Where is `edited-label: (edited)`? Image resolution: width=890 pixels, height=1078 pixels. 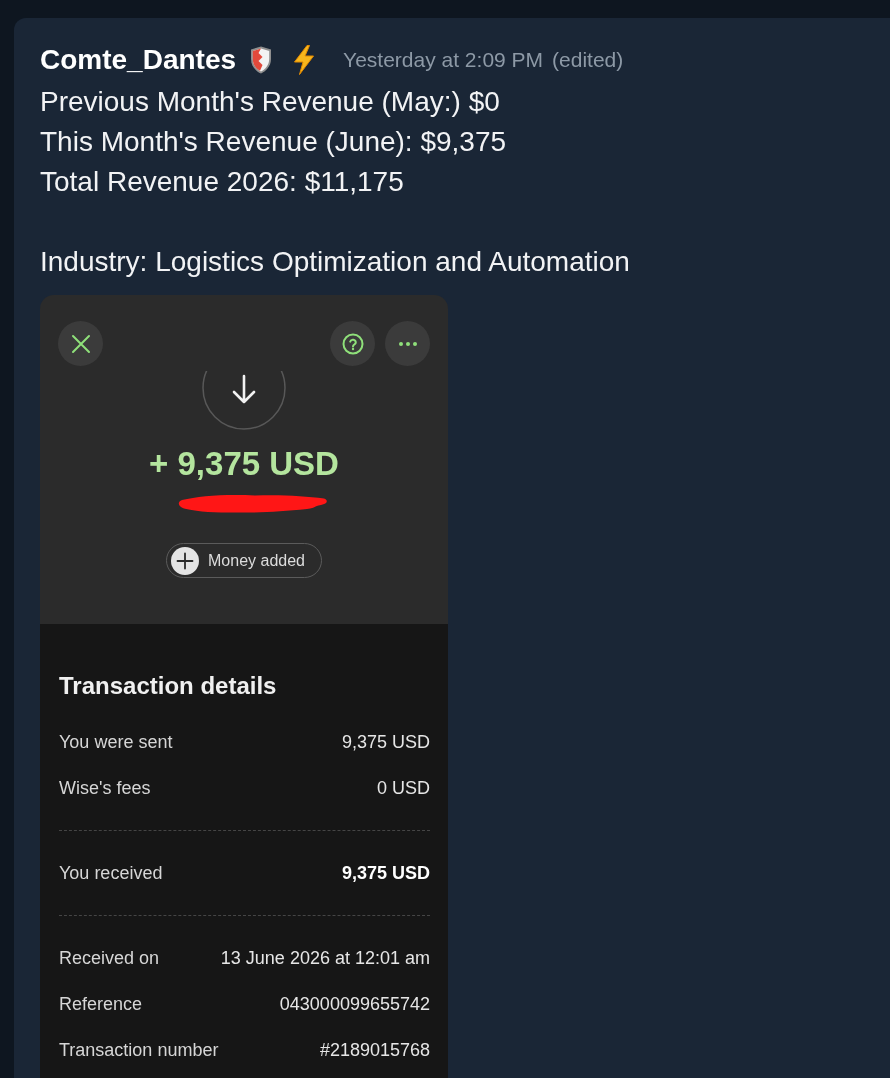
edited-label: (edited) is located at coordinates (588, 60).